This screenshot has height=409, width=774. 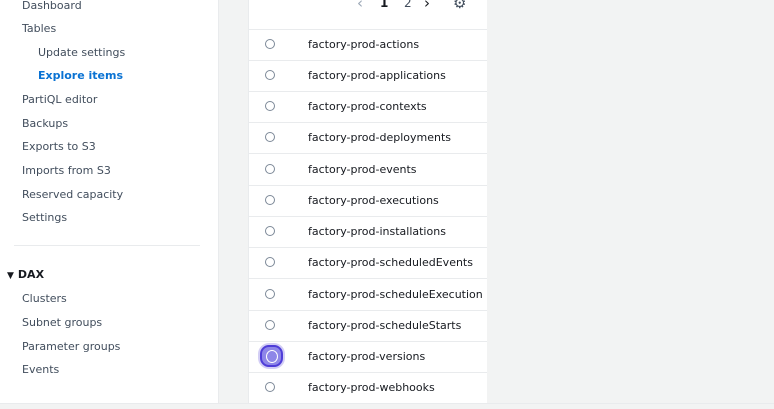 I want to click on nav-item-settings: Settings, so click(x=44, y=217).